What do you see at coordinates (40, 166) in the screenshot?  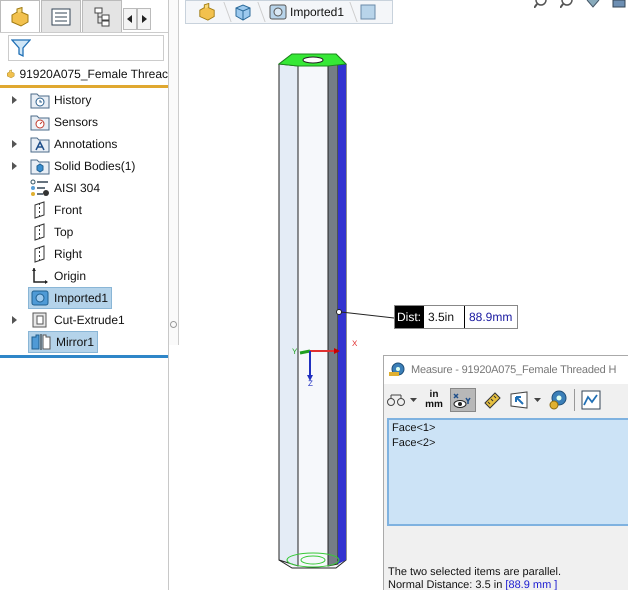 I see `folder-cube-icon` at bounding box center [40, 166].